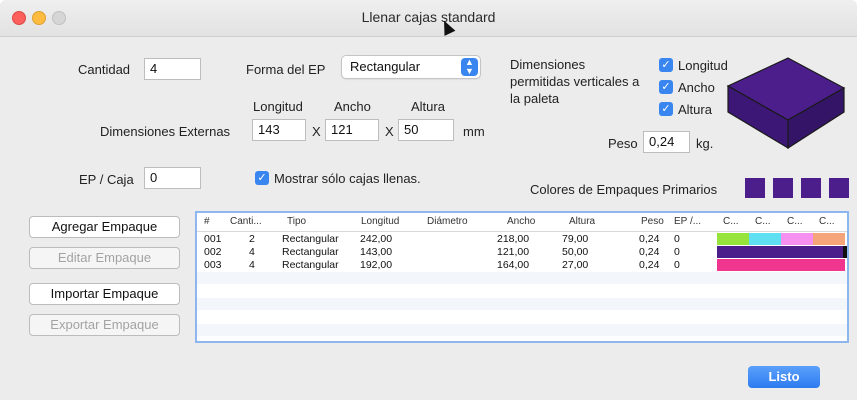 This screenshot has height=400, width=857. I want to click on peso-label: Peso, so click(623, 143).